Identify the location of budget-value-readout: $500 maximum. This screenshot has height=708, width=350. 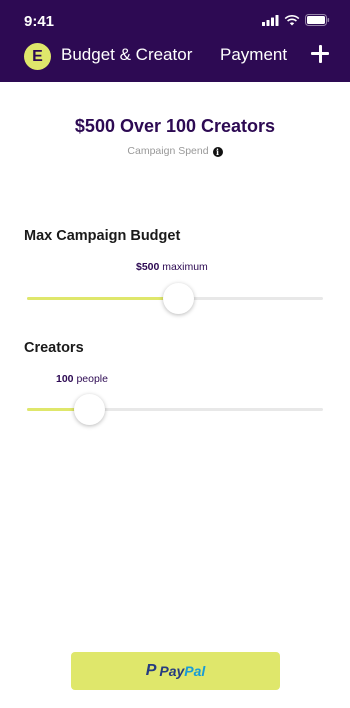
(172, 267).